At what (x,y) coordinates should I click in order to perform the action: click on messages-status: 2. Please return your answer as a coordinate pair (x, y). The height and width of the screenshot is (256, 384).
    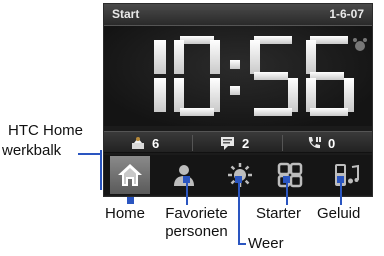
    Looking at the image, I should click on (234, 143).